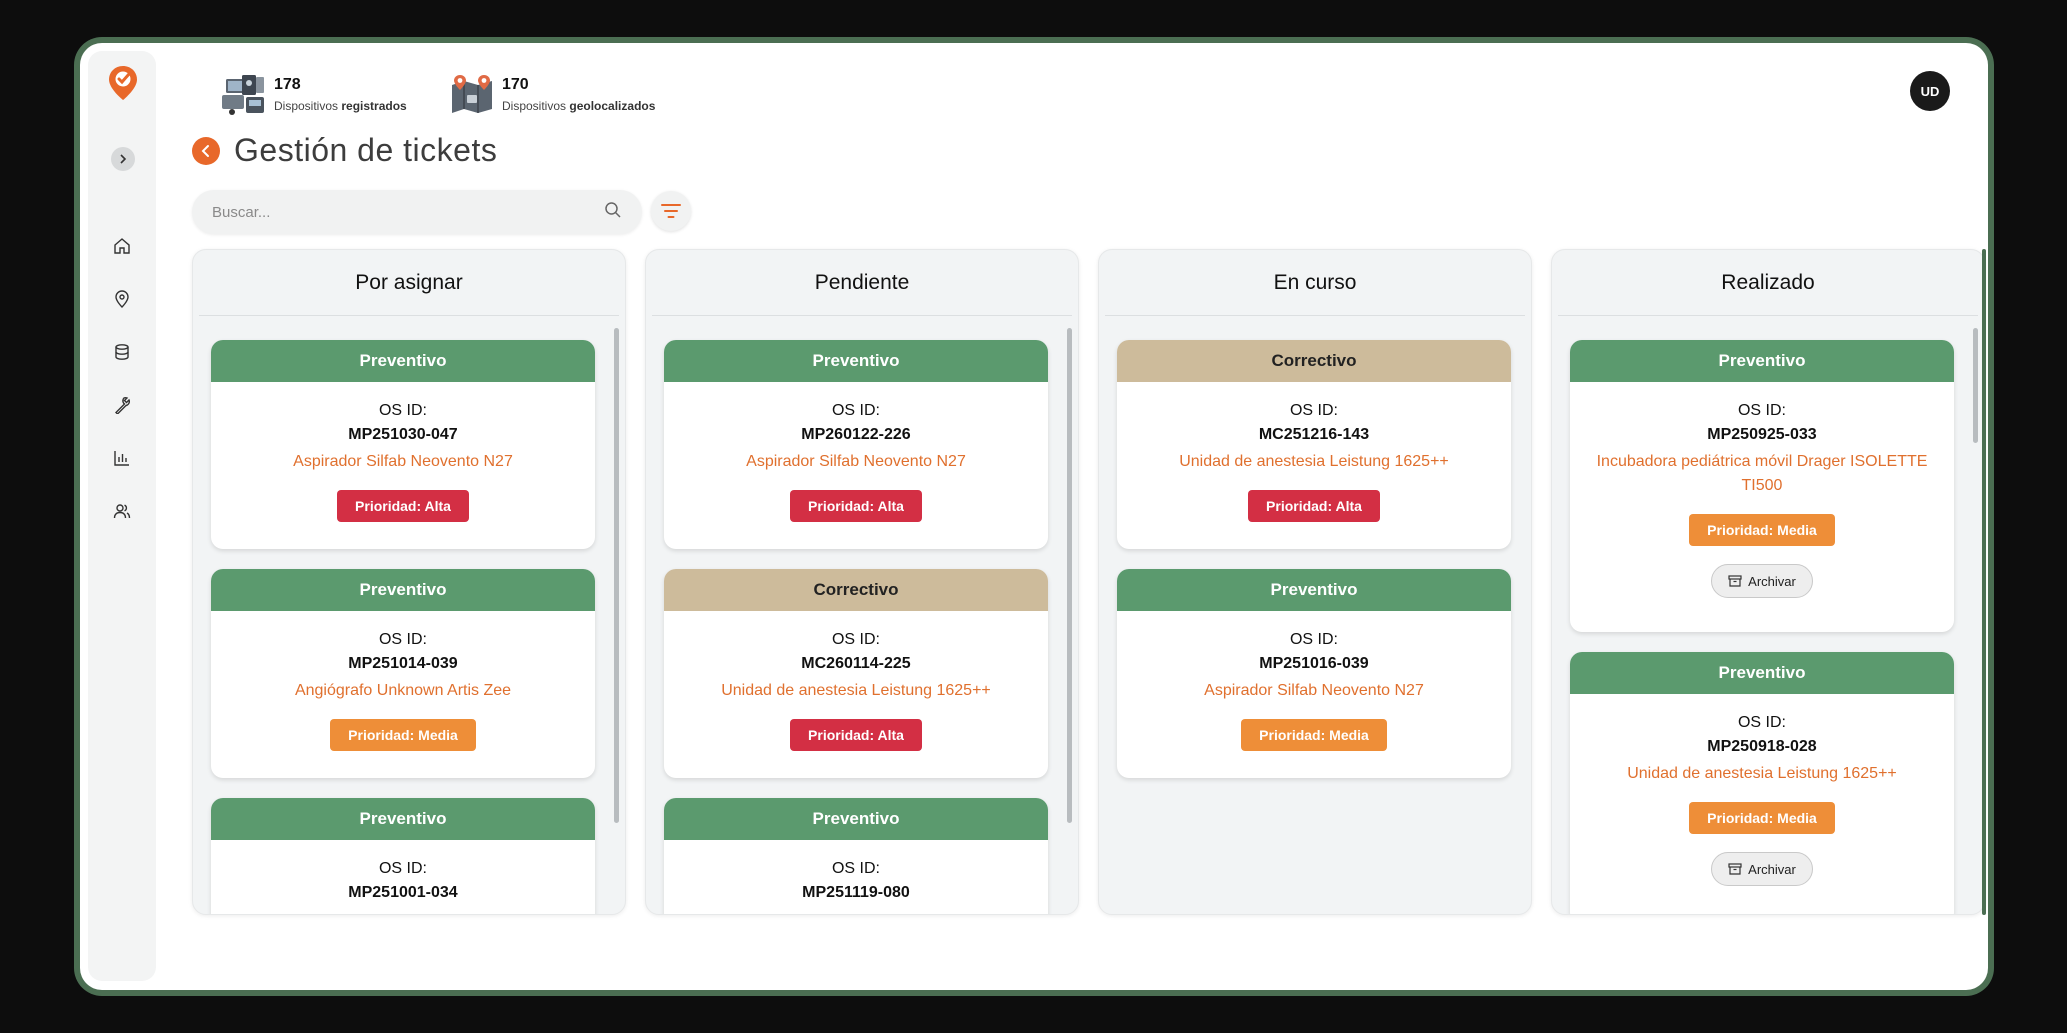  Describe the element at coordinates (122, 299) in the screenshot. I see `nav-location-icon` at that location.